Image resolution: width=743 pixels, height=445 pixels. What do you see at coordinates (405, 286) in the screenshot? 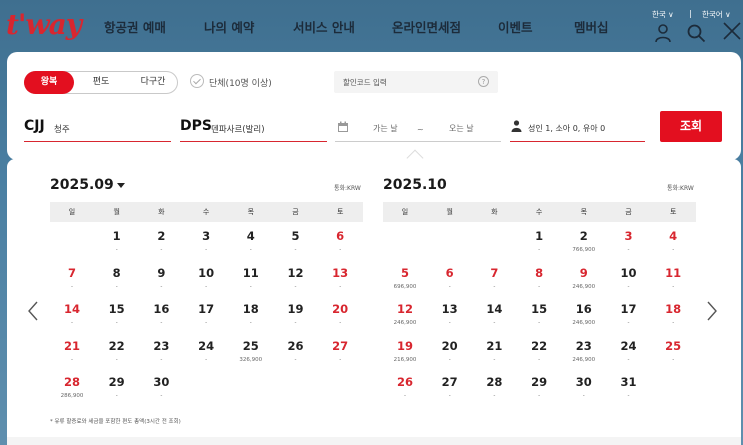
I see `day-fare: 696,900` at bounding box center [405, 286].